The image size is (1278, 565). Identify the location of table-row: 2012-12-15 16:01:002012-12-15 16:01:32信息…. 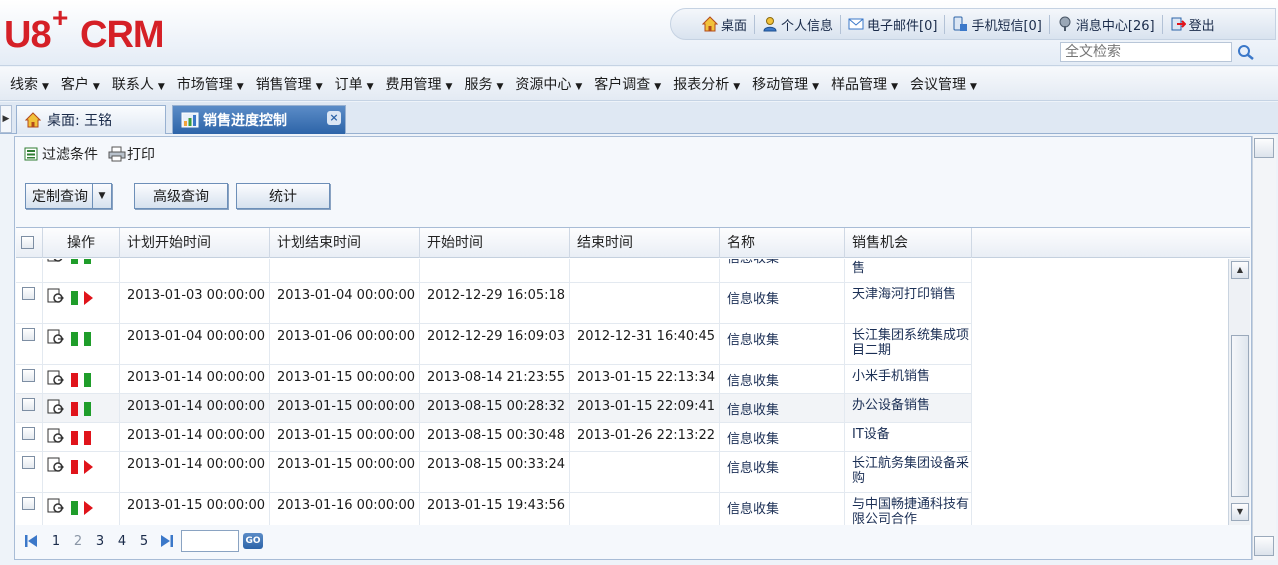
(494, 271).